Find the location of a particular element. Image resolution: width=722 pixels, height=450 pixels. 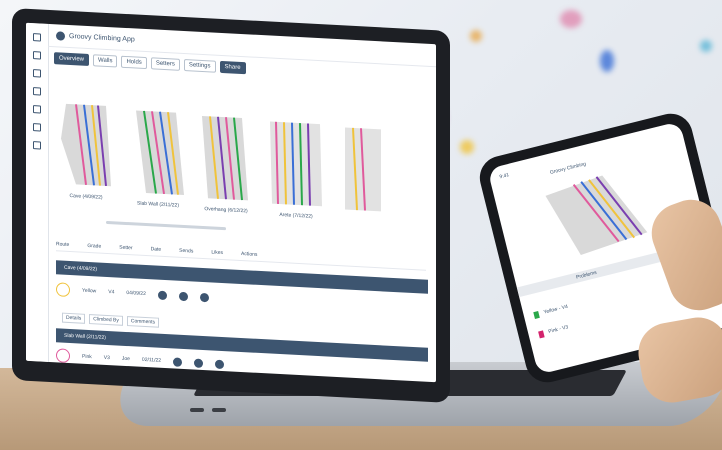

settings-icon is located at coordinates (37, 145).